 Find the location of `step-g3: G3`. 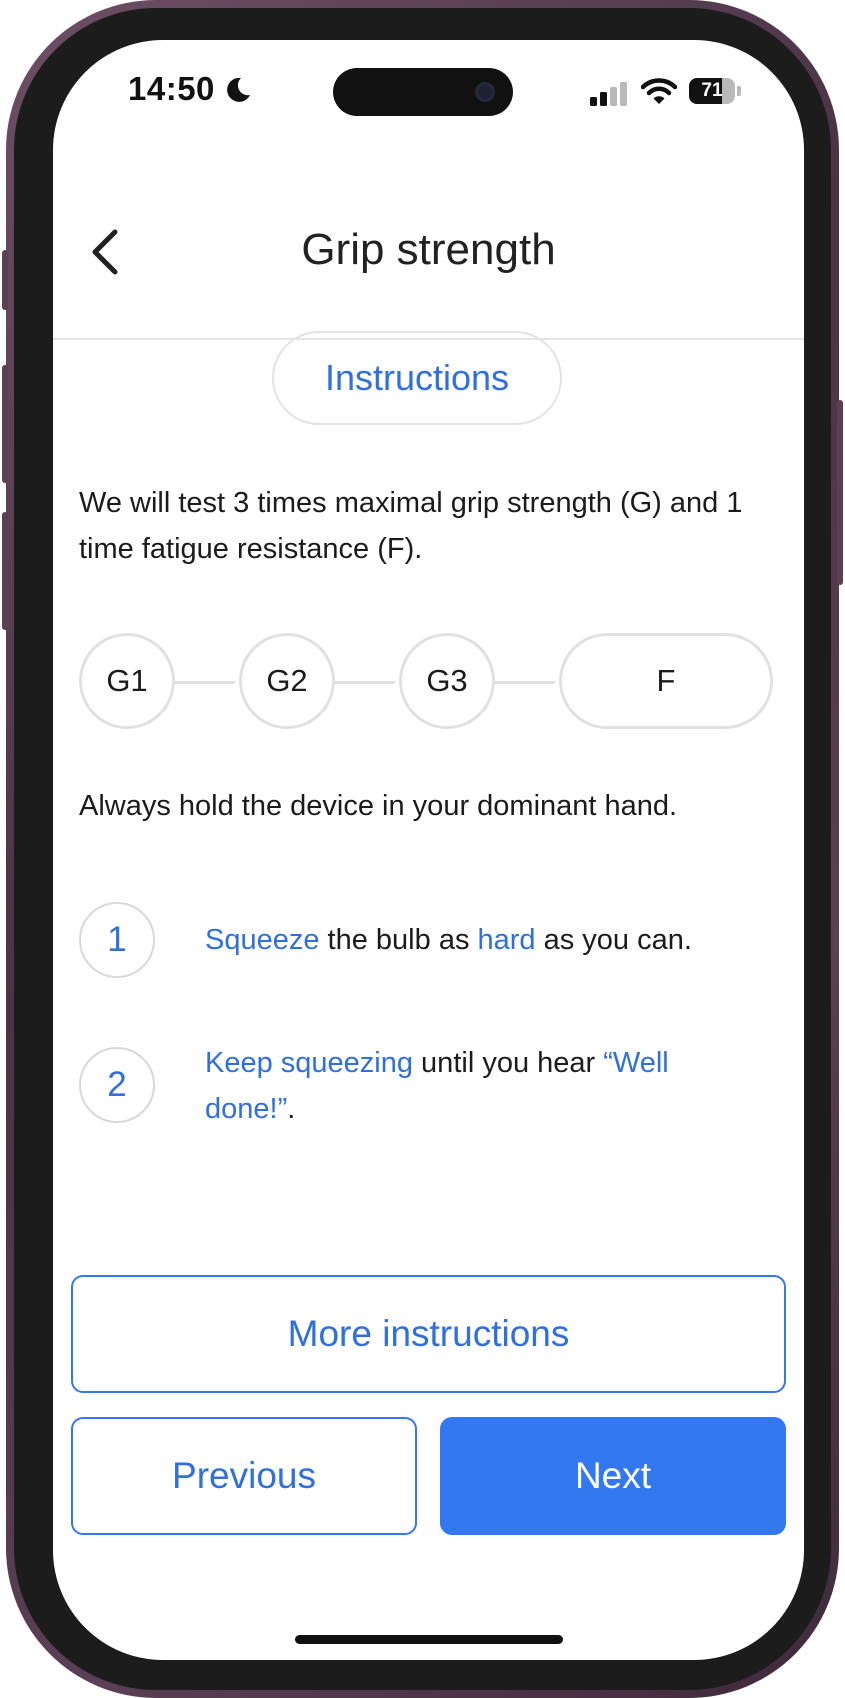

step-g3: G3 is located at coordinates (447, 681).